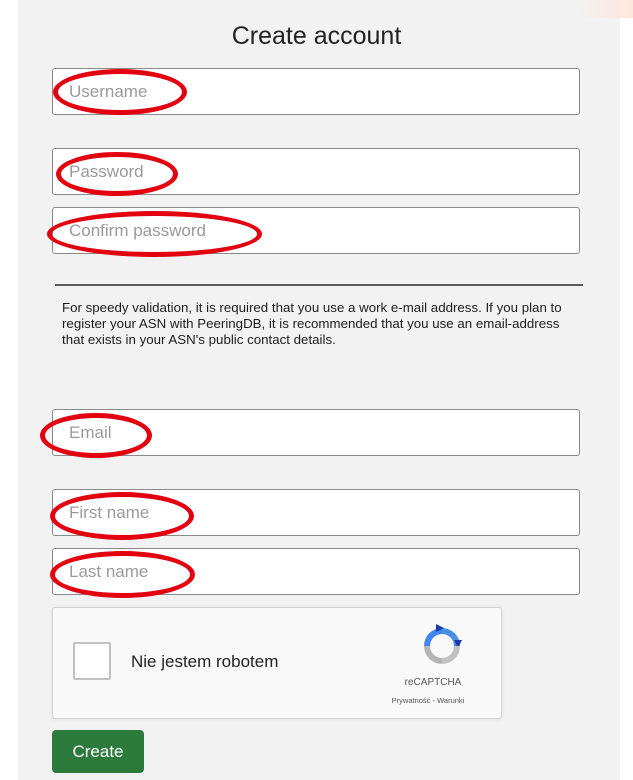 The image size is (633, 780). What do you see at coordinates (316, 432) in the screenshot?
I see `email-field` at bounding box center [316, 432].